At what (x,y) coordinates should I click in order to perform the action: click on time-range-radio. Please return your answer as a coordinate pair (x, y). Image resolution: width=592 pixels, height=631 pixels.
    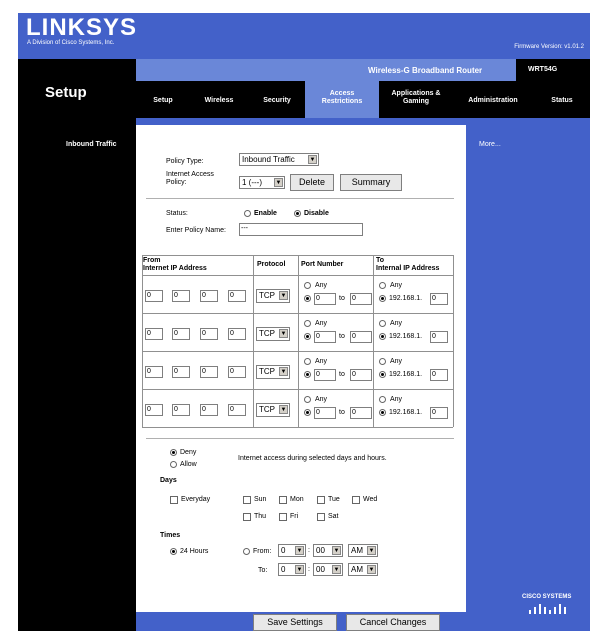
    Looking at the image, I should click on (246, 551).